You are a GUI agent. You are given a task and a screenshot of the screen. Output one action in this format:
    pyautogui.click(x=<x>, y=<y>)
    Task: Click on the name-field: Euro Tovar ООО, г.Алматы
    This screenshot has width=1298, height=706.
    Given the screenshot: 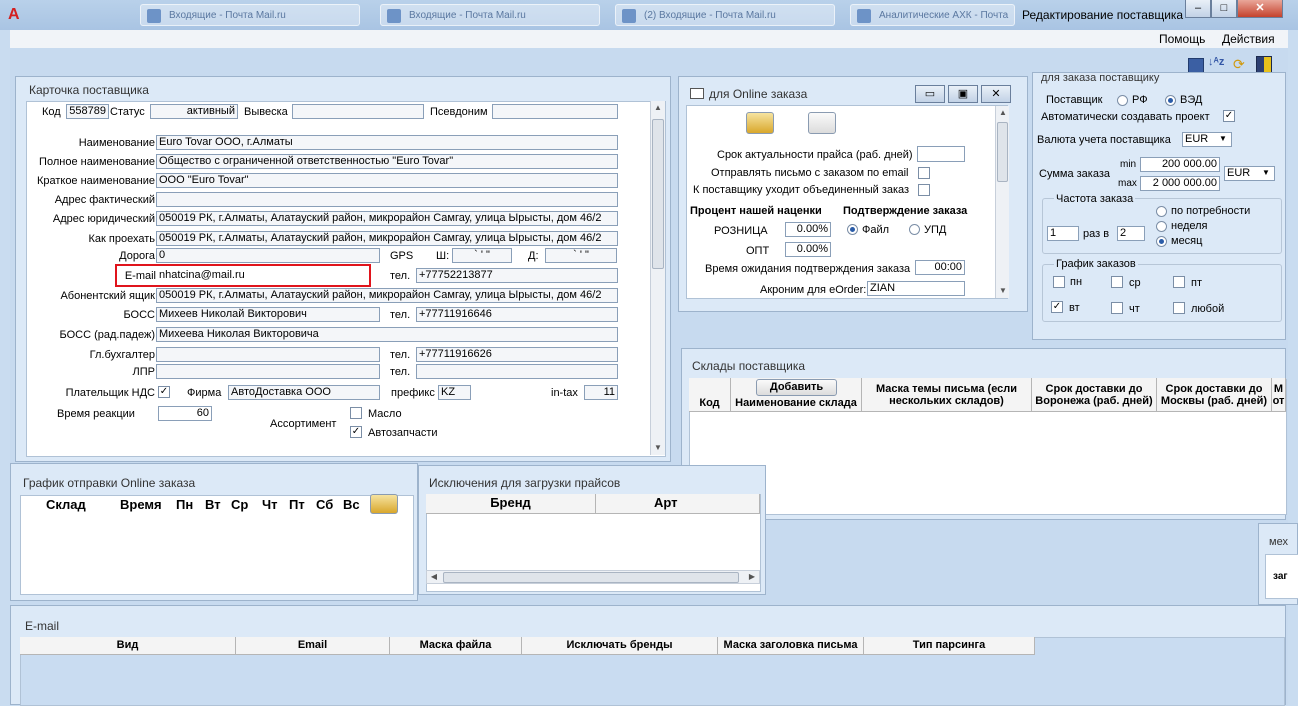 What is the action you would take?
    pyautogui.click(x=387, y=142)
    